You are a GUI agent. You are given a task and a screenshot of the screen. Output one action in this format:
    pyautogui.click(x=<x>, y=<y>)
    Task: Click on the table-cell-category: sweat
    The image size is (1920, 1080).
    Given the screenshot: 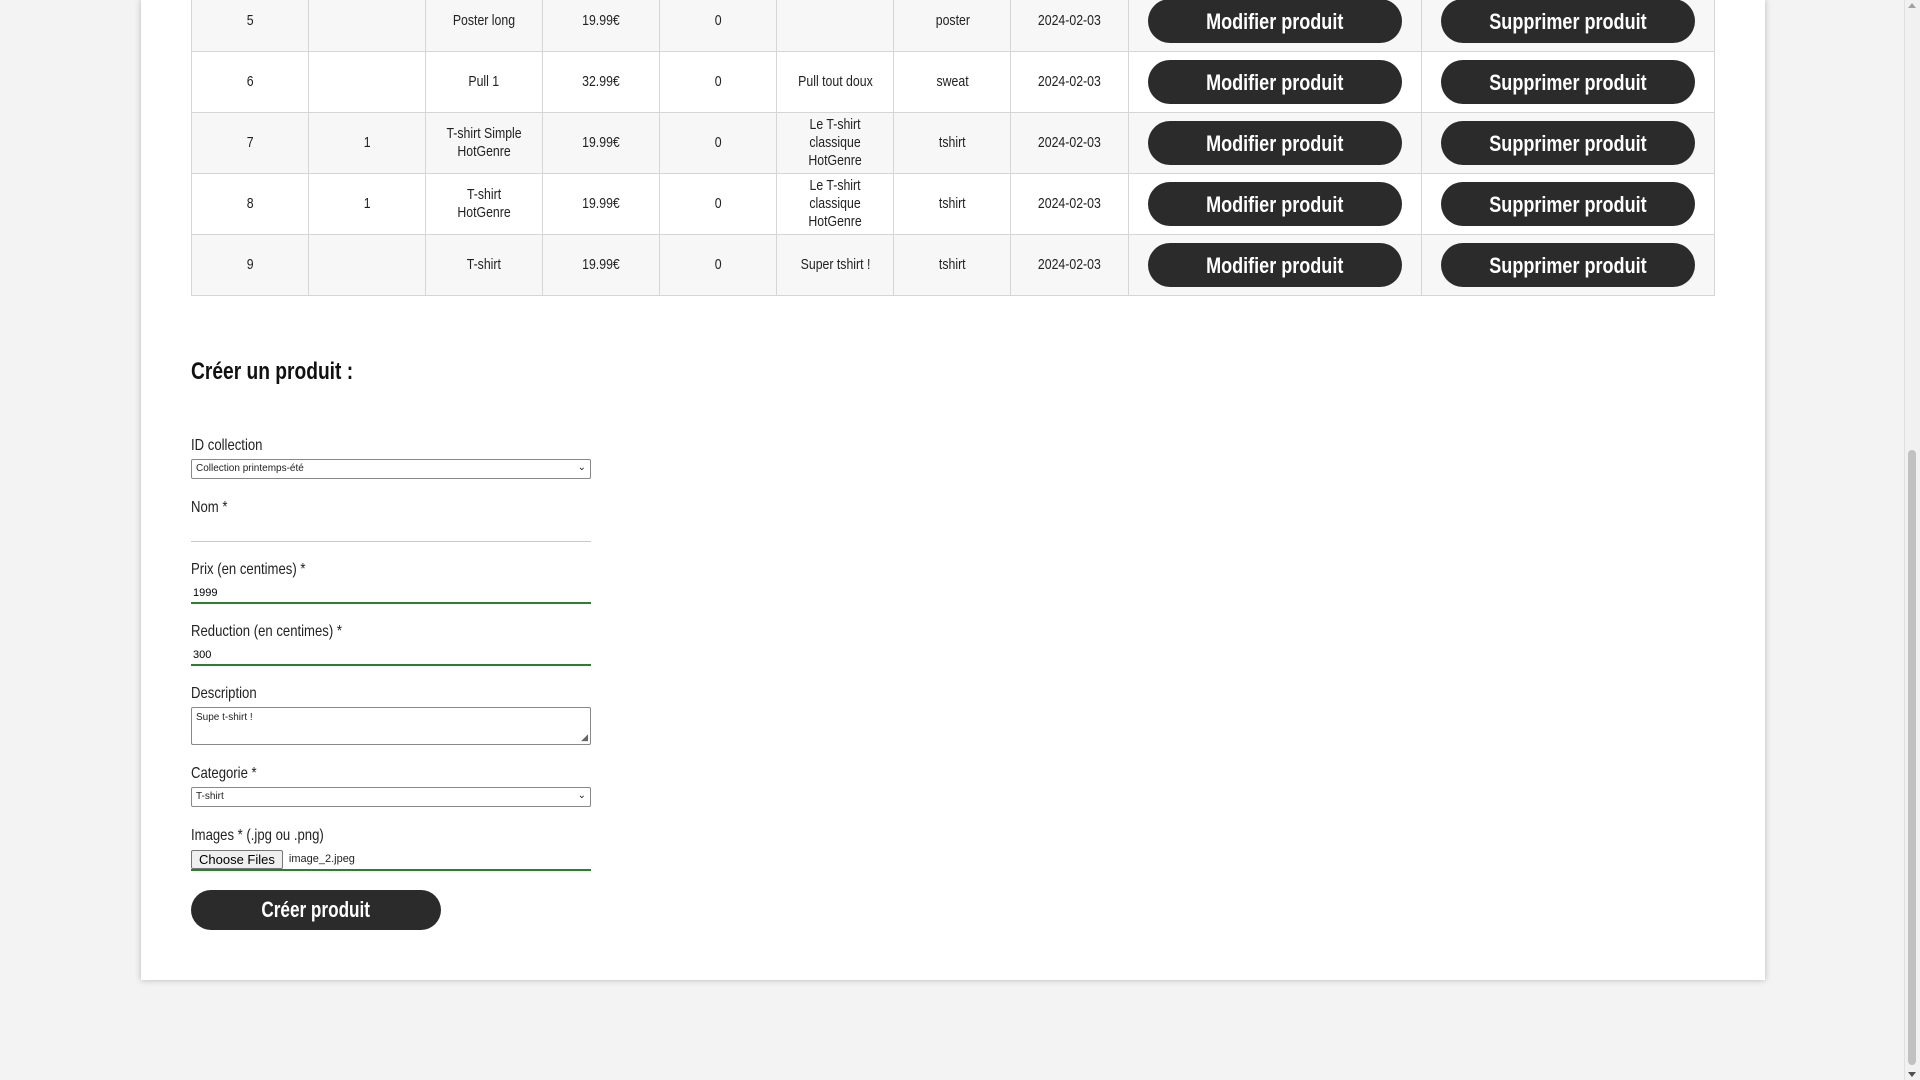 What is the action you would take?
    pyautogui.click(x=952, y=82)
    